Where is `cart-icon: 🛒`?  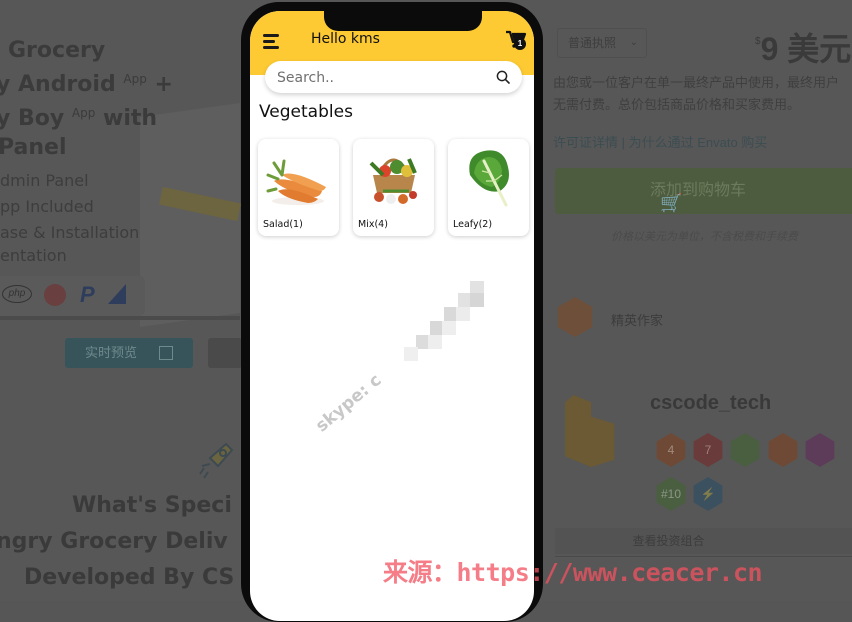
cart-icon: 🛒 is located at coordinates (671, 203).